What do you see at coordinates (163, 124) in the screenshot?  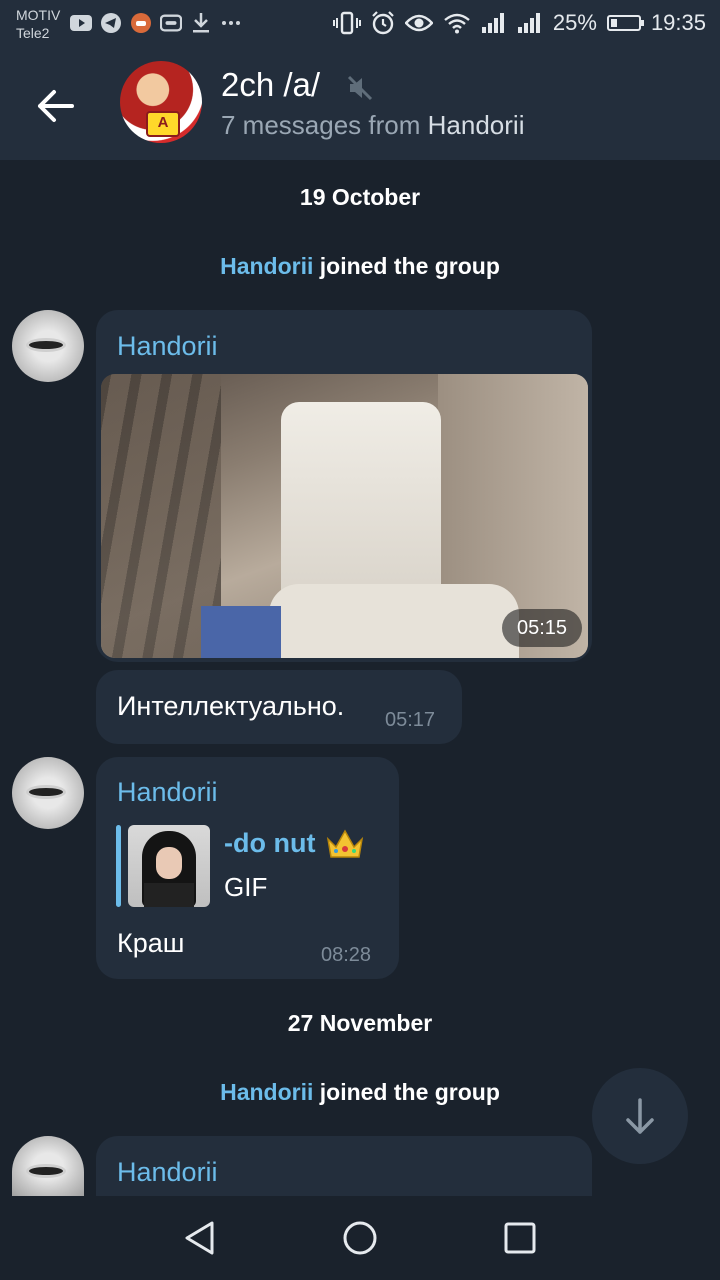 I see `avatar-badge: A` at bounding box center [163, 124].